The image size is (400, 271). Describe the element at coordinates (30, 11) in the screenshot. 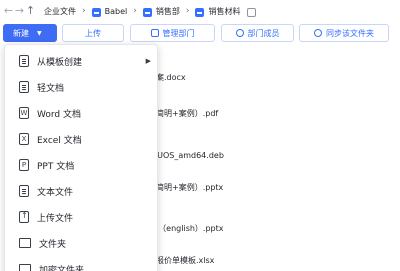

I see `up-arrow-icon: ↑` at that location.